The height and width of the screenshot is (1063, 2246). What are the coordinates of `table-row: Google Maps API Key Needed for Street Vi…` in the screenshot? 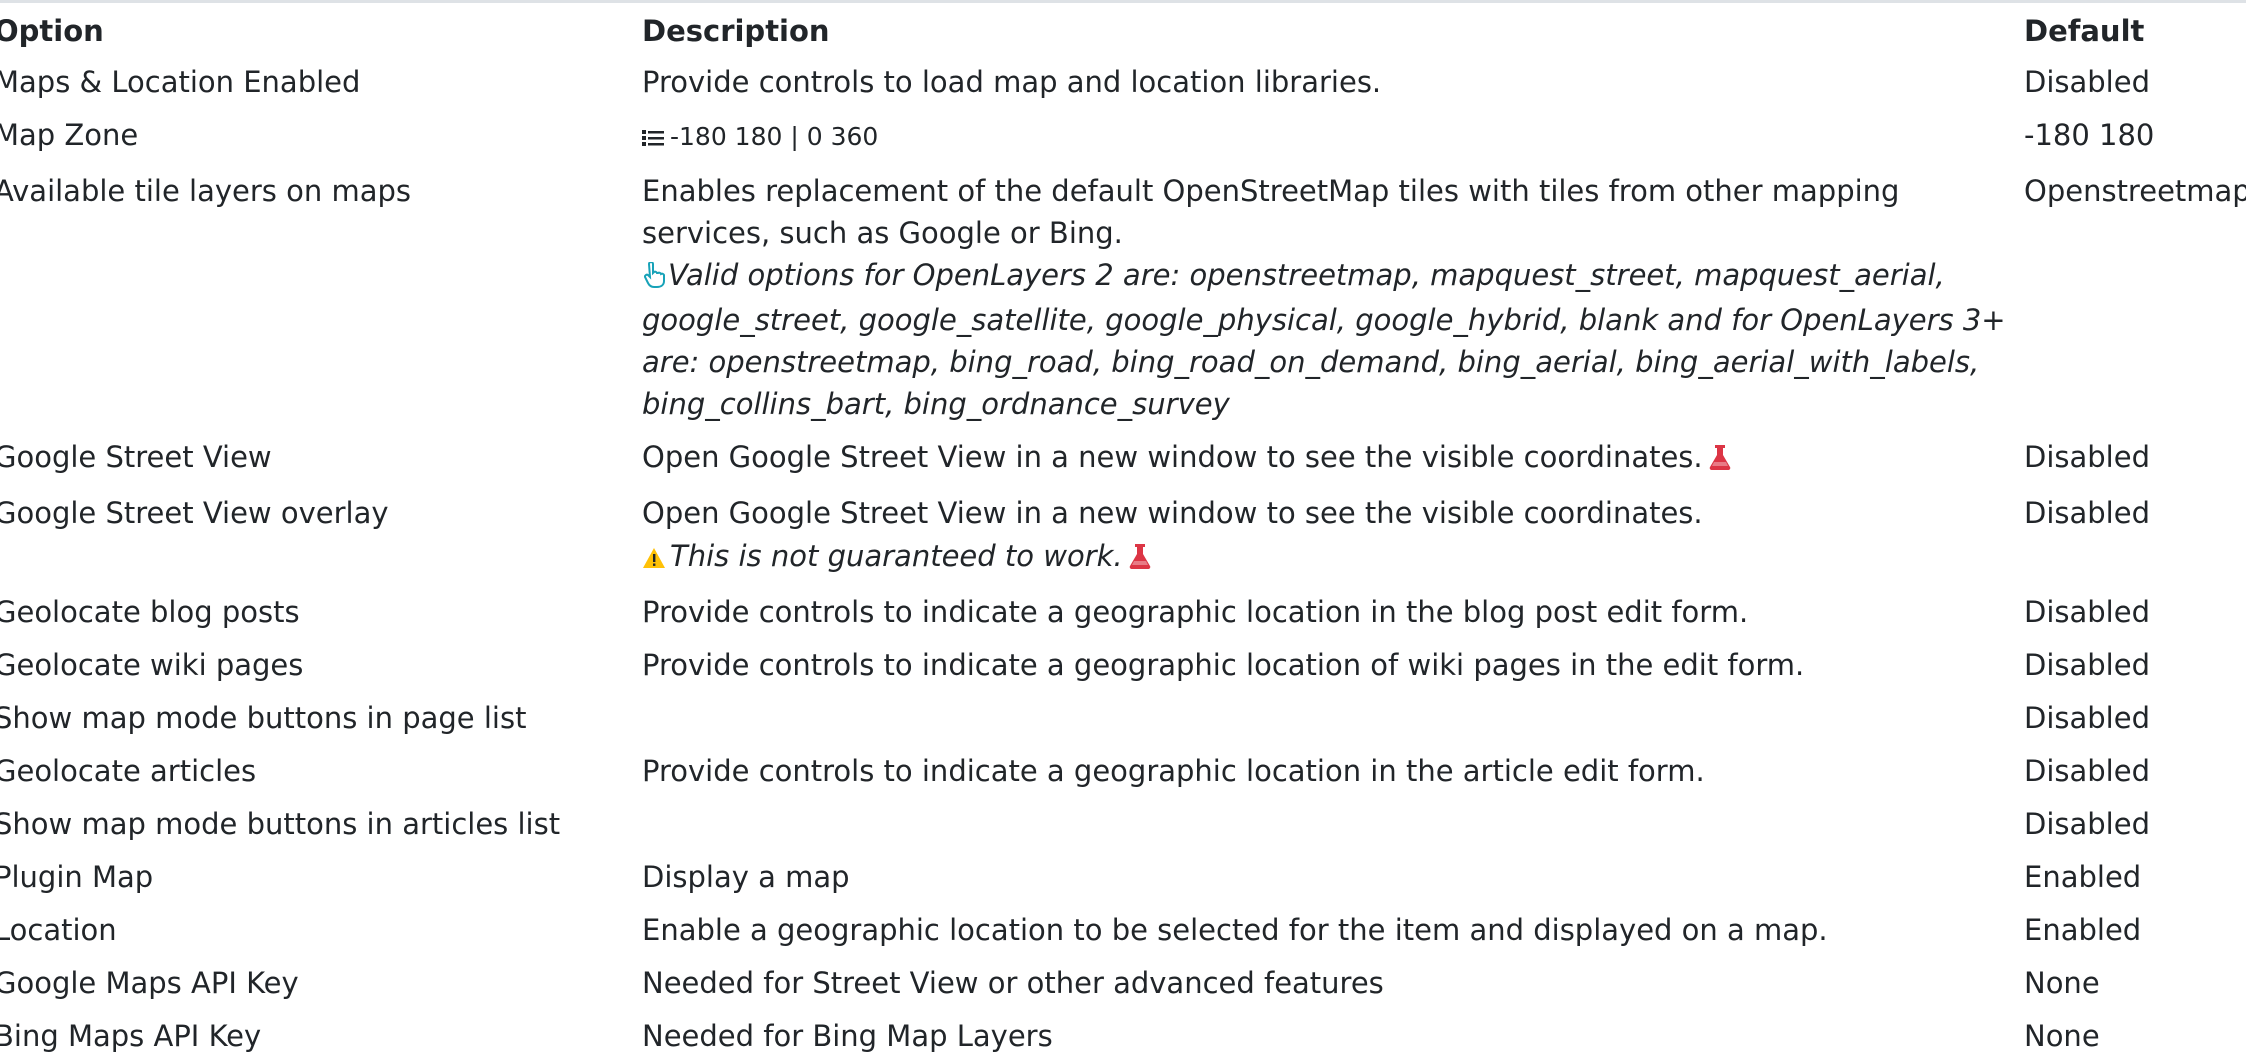 It's located at (1123, 983).